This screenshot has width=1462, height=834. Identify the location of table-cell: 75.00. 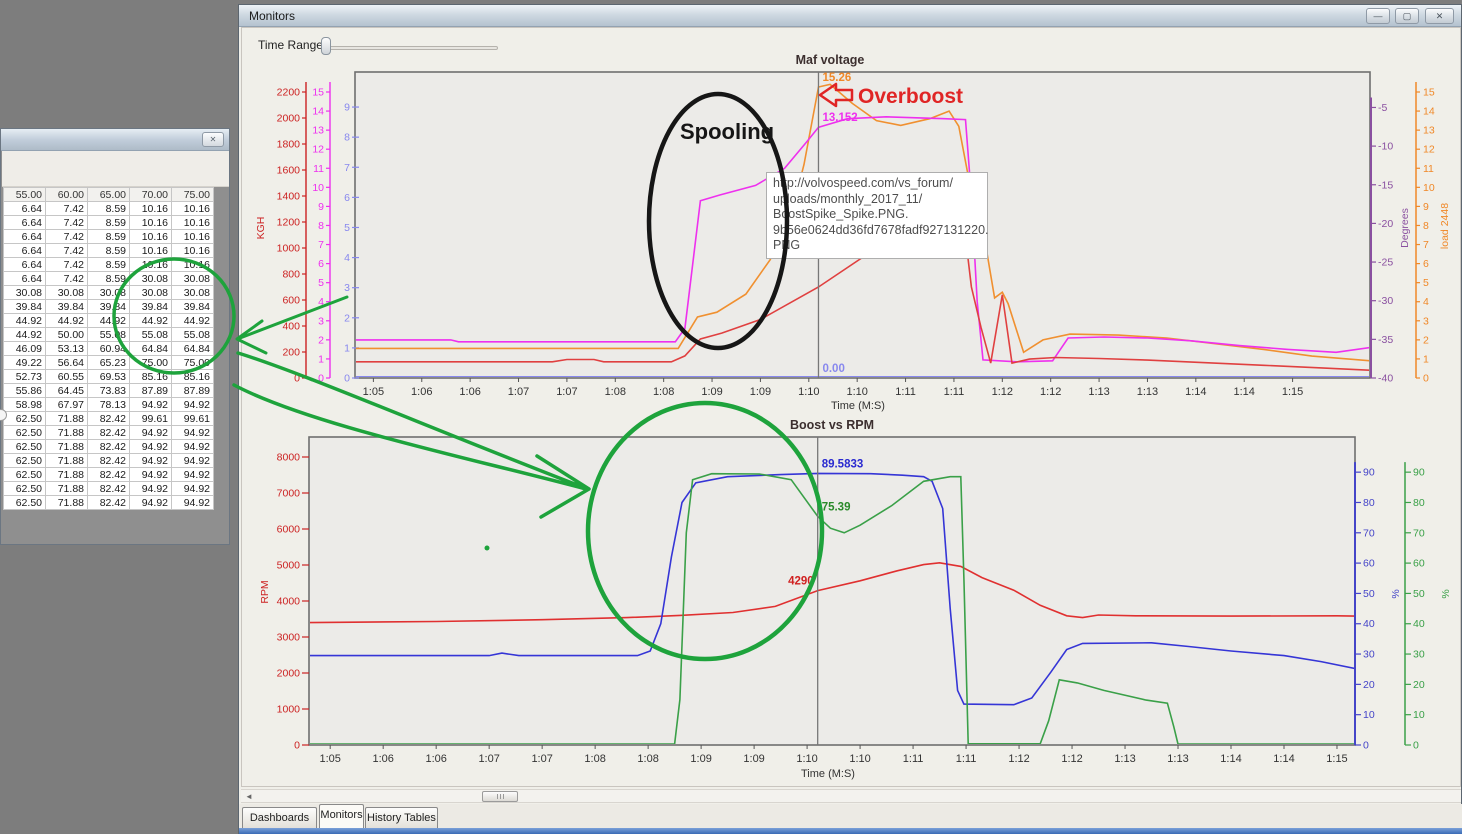
(192, 362).